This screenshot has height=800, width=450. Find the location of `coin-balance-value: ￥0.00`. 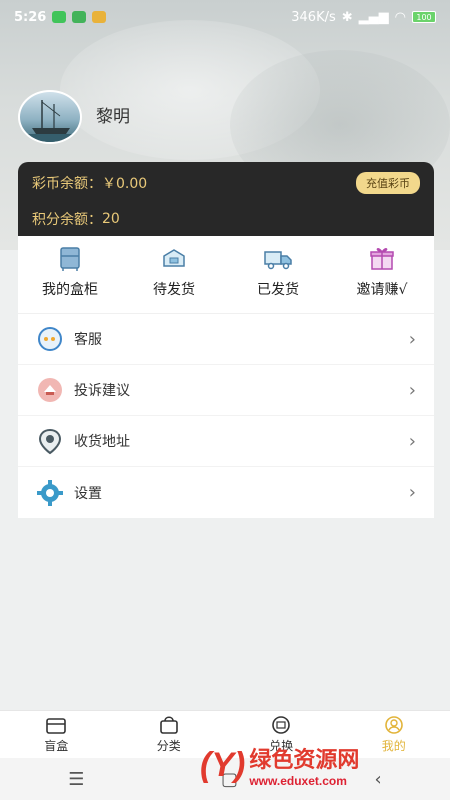

coin-balance-value: ￥0.00 is located at coordinates (125, 184).